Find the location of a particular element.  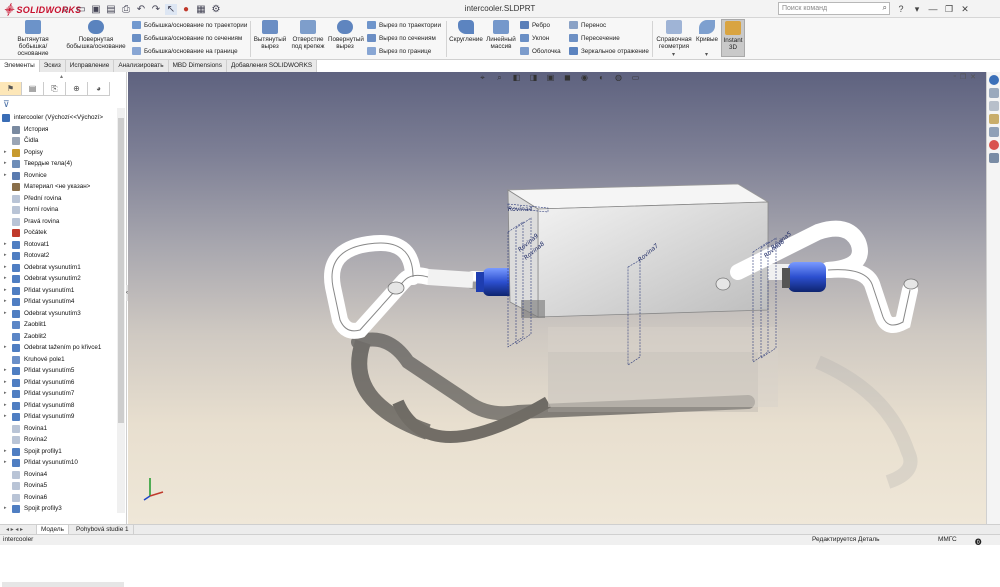

tree-item: ▸ Přidat vysunutím10 is located at coordinates (59, 463).